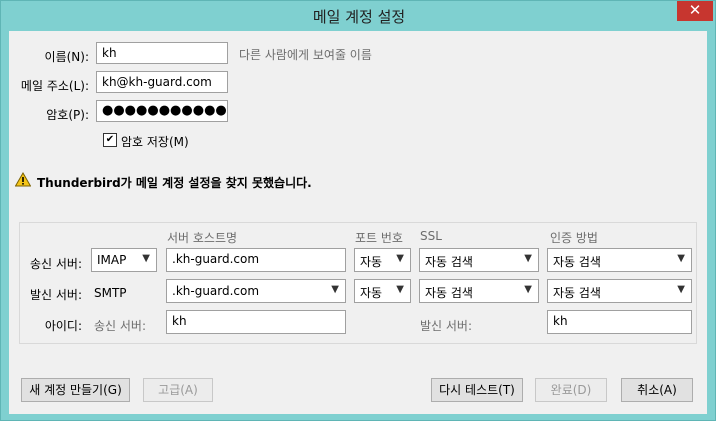  I want to click on incoming-protocol-value: IMAP, so click(112, 260).